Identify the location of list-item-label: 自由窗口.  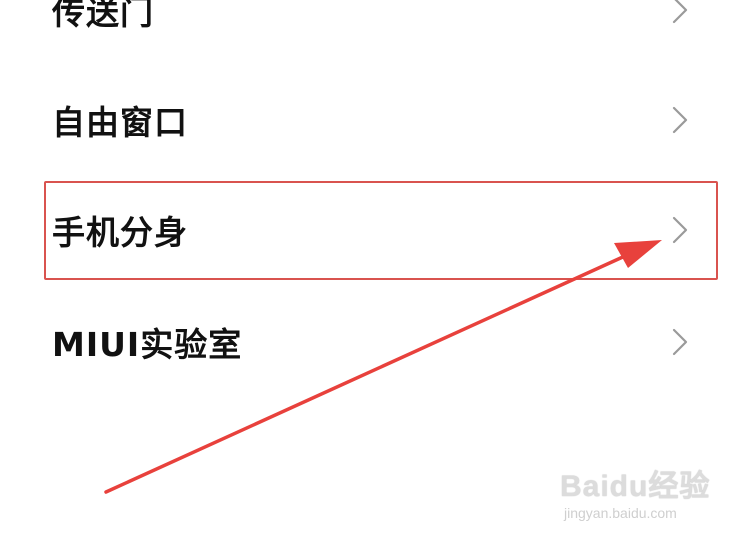
(120, 122).